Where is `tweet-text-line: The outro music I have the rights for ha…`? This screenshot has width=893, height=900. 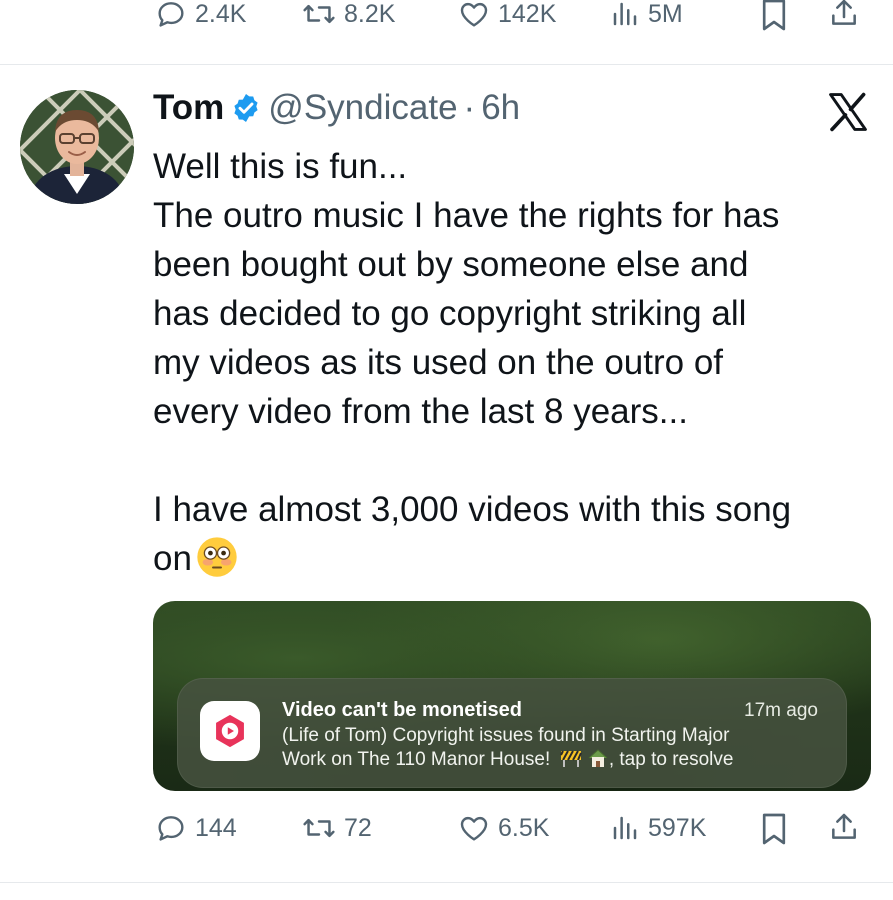
tweet-text-line: The outro music I have the rights for ha… is located at coordinates (466, 215).